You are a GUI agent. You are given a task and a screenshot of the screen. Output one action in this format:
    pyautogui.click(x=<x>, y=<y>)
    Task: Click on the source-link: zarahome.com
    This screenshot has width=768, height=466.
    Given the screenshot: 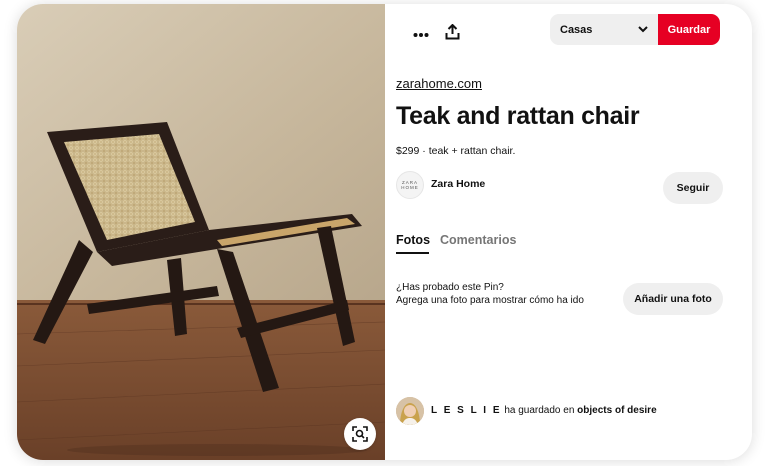 What is the action you would take?
    pyautogui.click(x=439, y=83)
    